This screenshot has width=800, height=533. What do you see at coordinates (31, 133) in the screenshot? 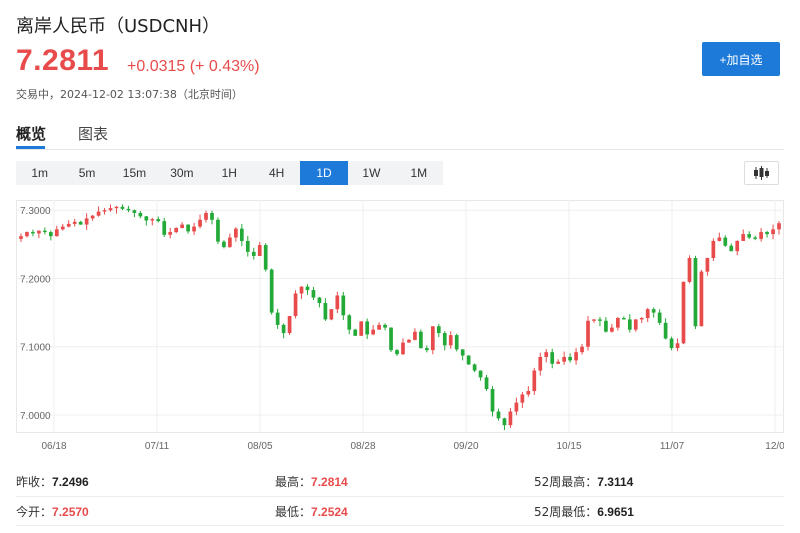
I see `tab-overview: 概览` at bounding box center [31, 133].